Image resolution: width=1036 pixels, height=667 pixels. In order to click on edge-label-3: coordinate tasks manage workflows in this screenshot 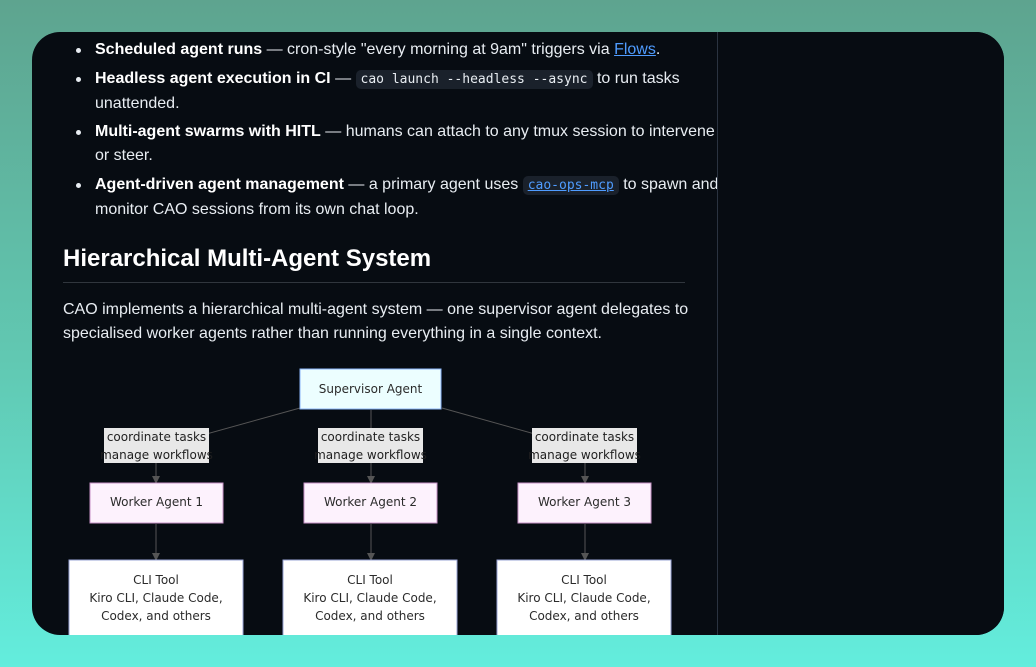, I will do `click(584, 445)`.